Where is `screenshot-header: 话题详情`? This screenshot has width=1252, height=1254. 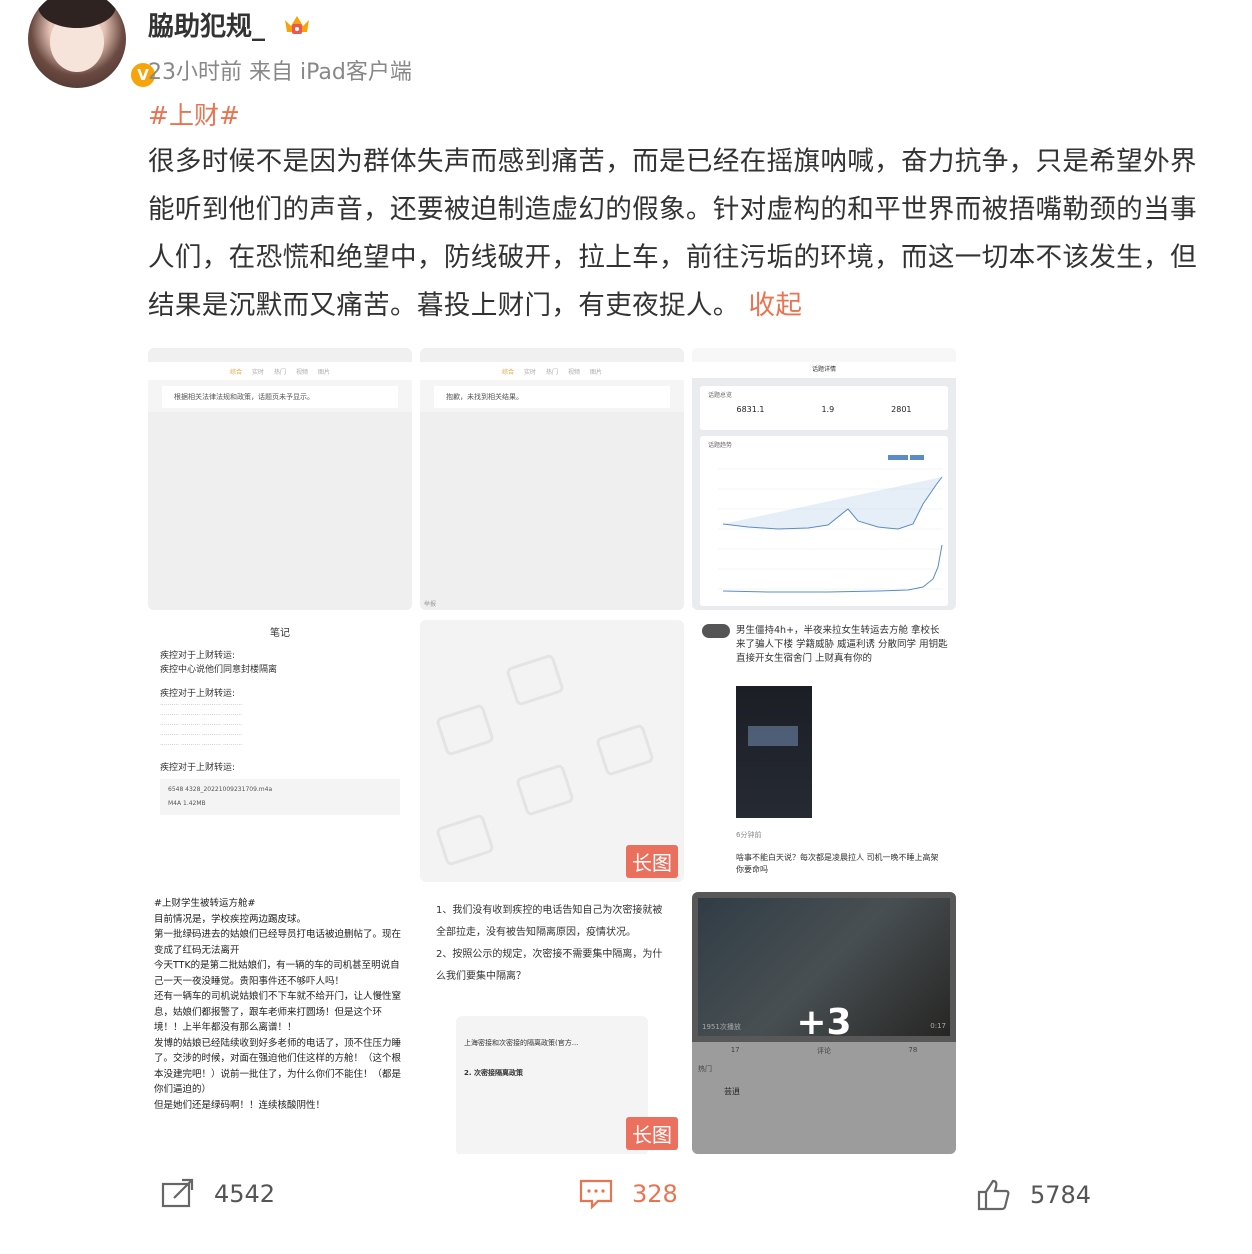
screenshot-header: 话题详情 is located at coordinates (824, 370).